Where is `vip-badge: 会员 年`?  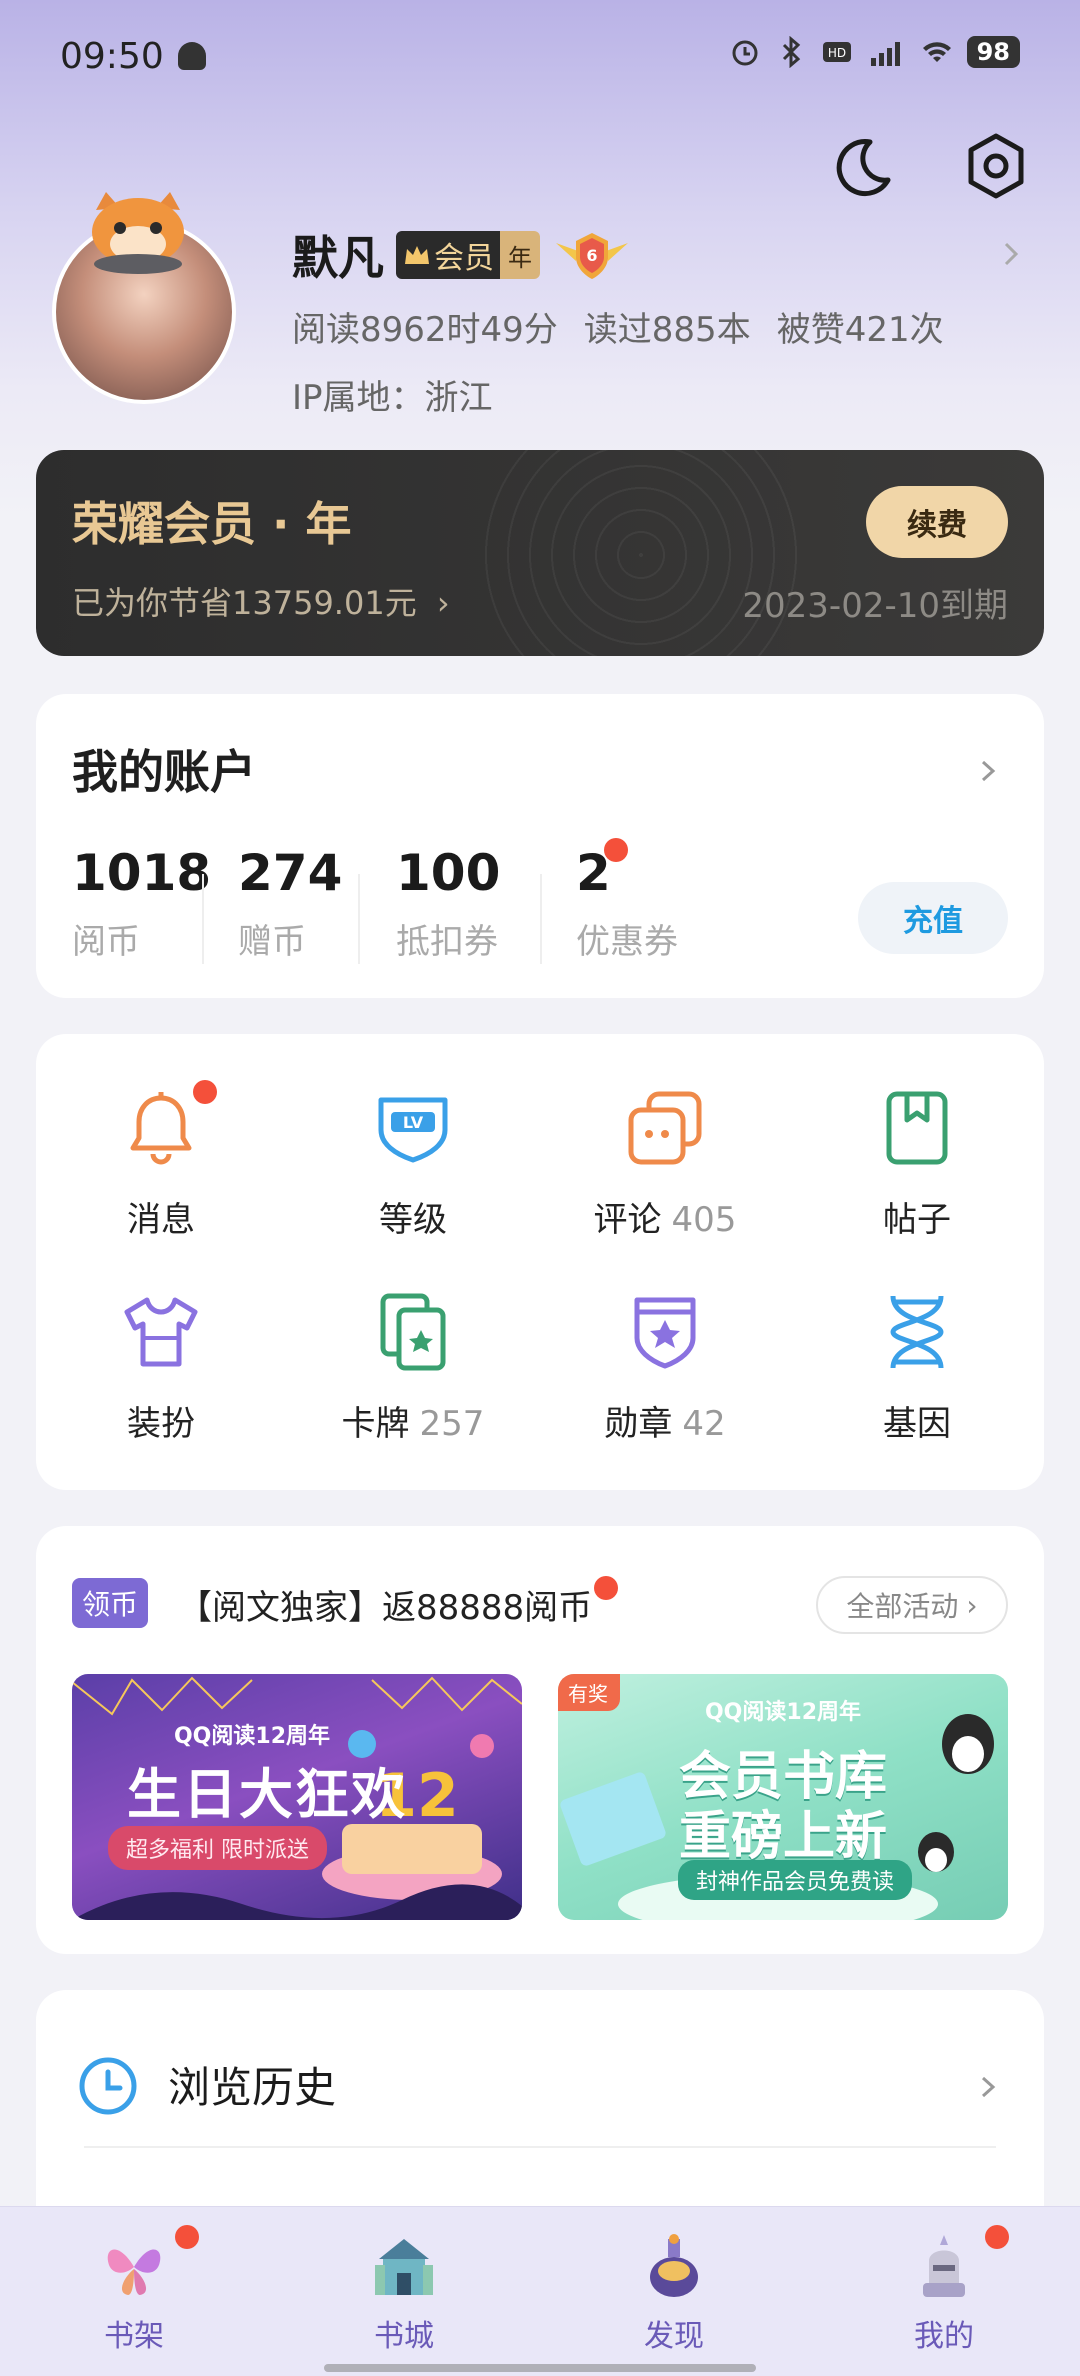
vip-badge: 会员 年 is located at coordinates (468, 255).